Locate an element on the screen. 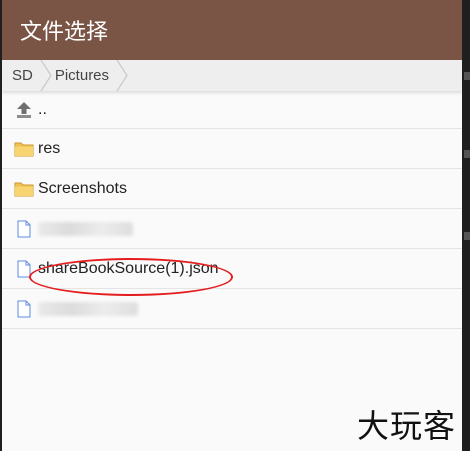 Image resolution: width=470 pixels, height=451 pixels. breadcrumb-label: SD is located at coordinates (22, 75).